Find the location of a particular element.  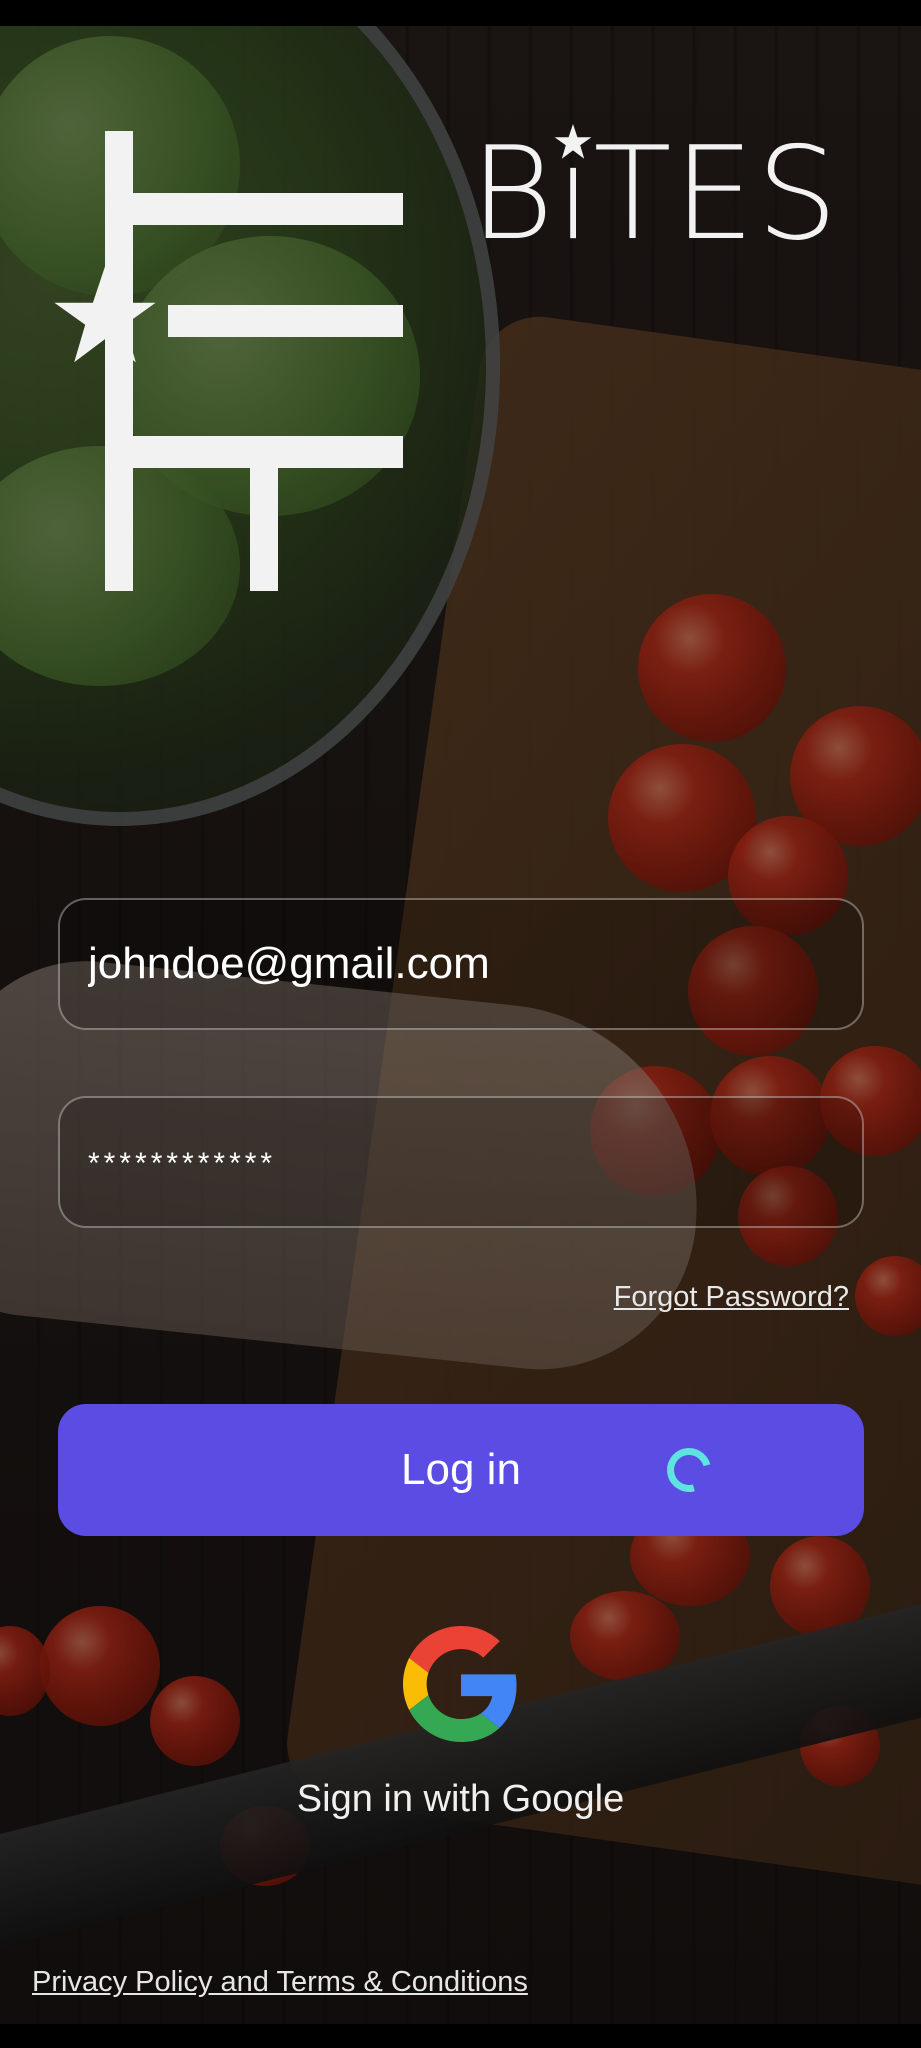

app-logo-text: BiTES is located at coordinates (655, 194).